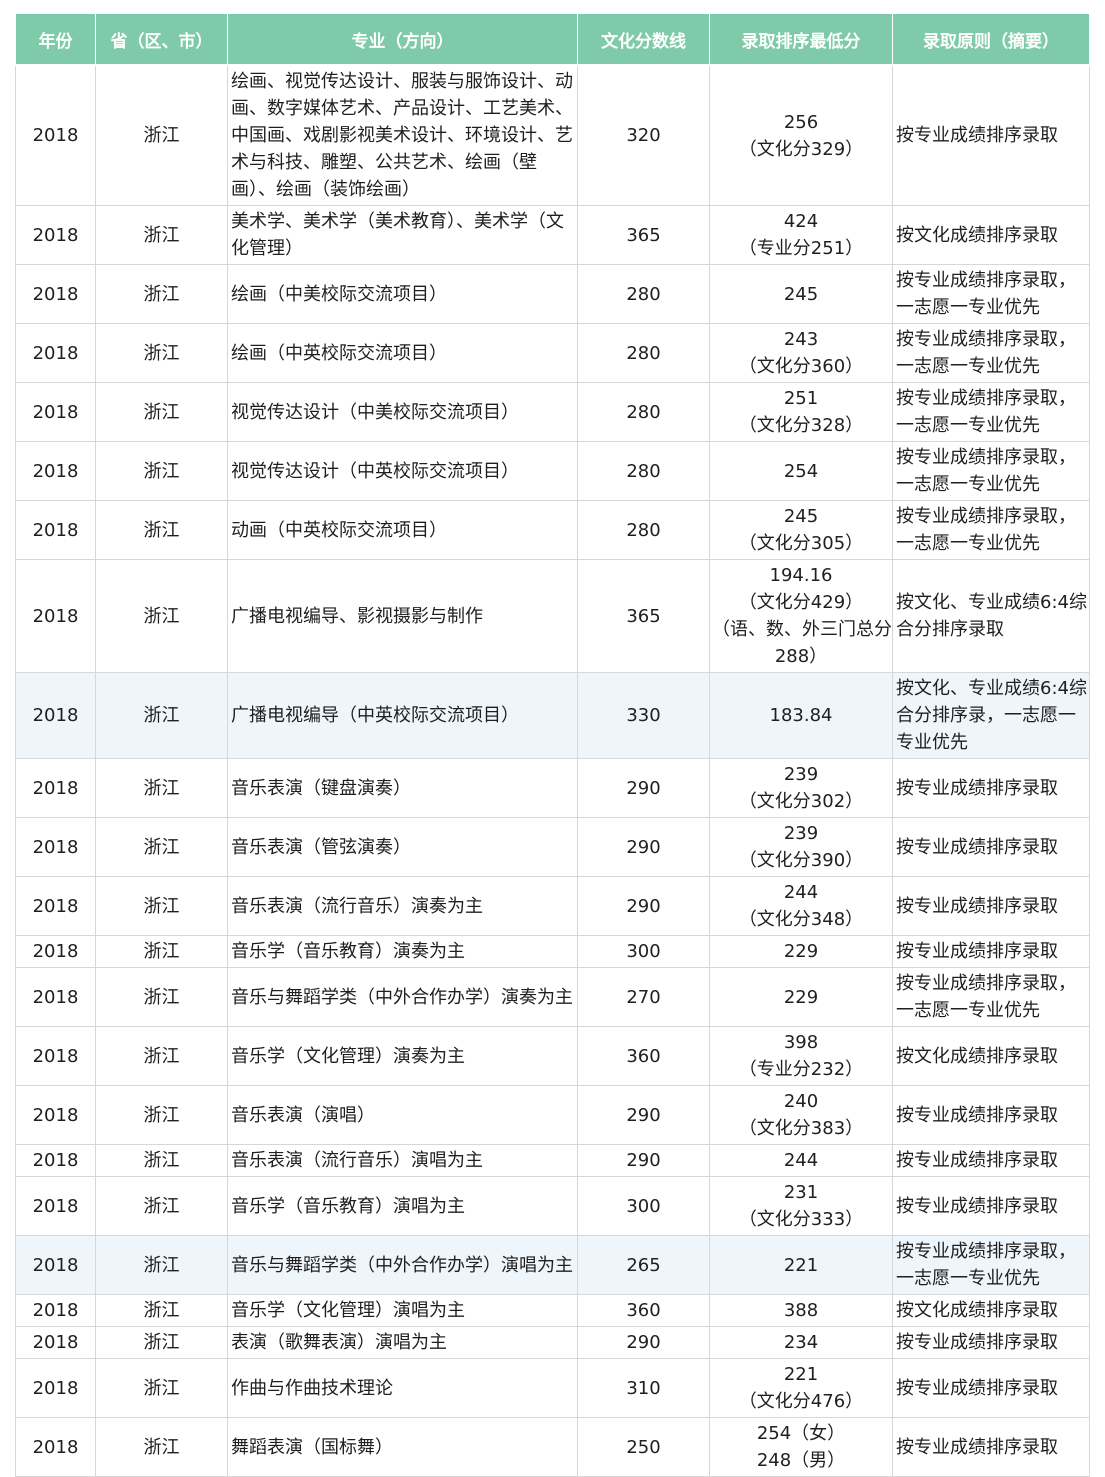  I want to click on header-major: 专业（方向）, so click(402, 39).